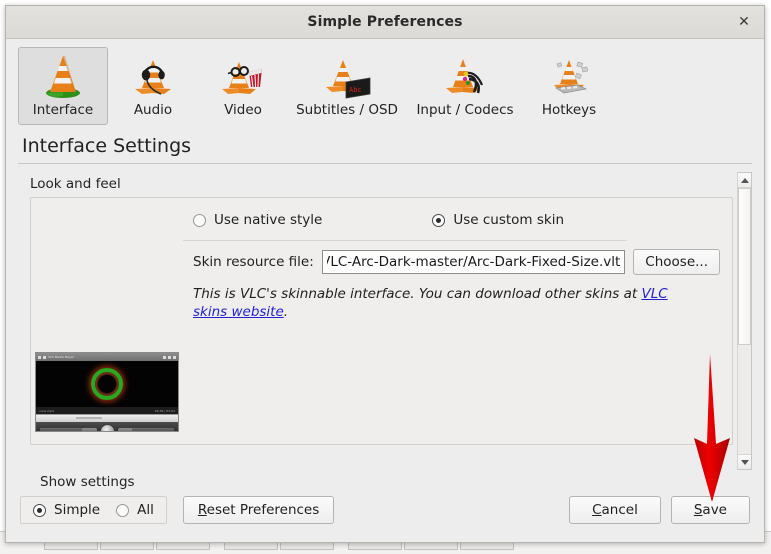 The height and width of the screenshot is (554, 771). Describe the element at coordinates (347, 76) in the screenshot. I see `vlc-cone-subtitle-icon: Abc` at that location.